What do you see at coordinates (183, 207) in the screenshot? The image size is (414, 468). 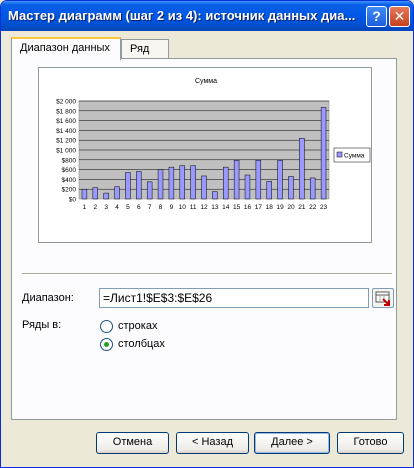 I see `x-tick-label: 10` at bounding box center [183, 207].